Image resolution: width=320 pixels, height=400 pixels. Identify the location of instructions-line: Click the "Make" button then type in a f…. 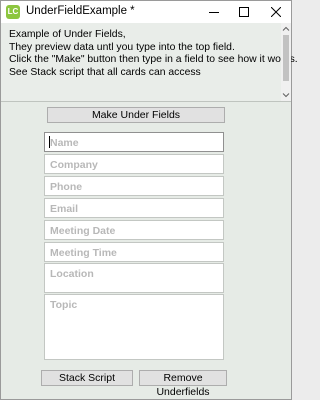
(153, 59).